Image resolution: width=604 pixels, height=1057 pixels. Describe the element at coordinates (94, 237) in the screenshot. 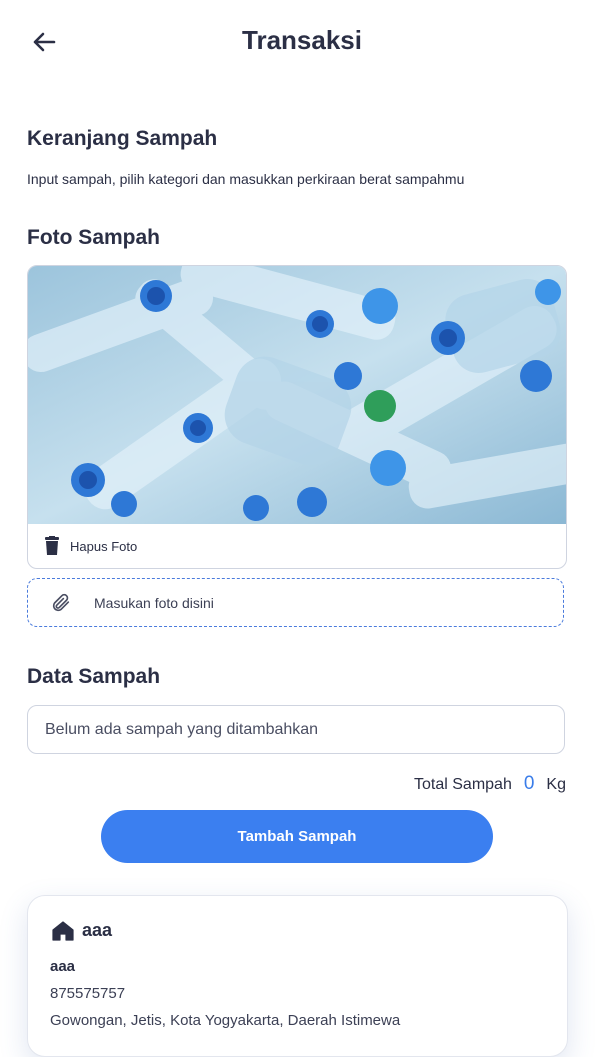

I see `photo-heading: Foto Sampah` at that location.